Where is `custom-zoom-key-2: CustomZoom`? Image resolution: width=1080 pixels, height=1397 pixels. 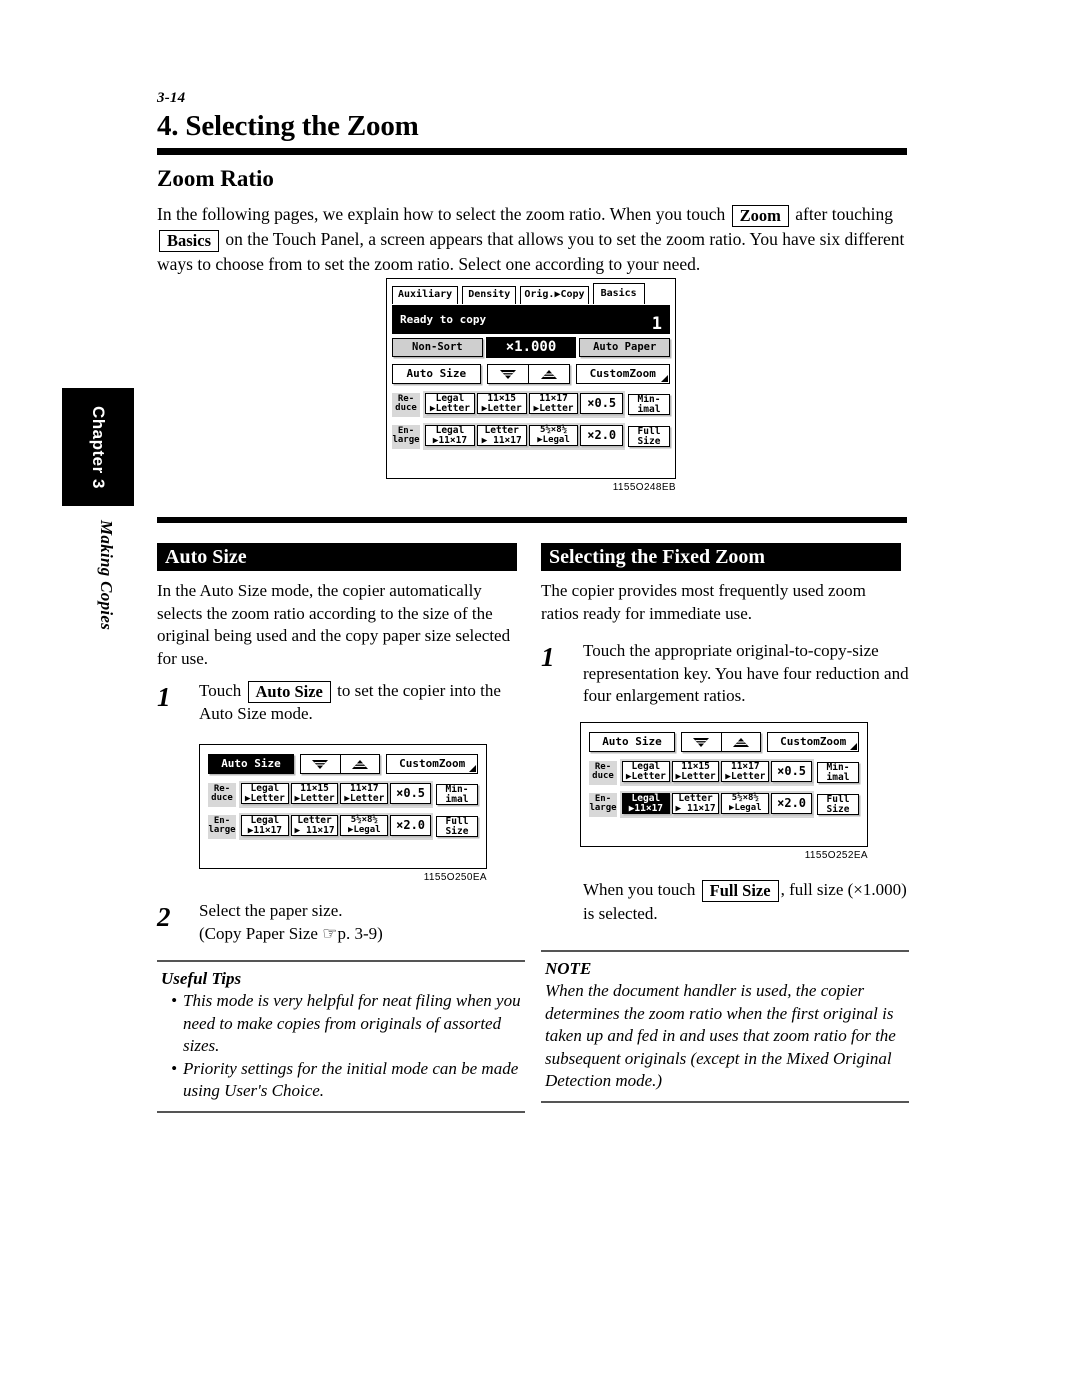
custom-zoom-key-2: CustomZoom is located at coordinates (432, 764).